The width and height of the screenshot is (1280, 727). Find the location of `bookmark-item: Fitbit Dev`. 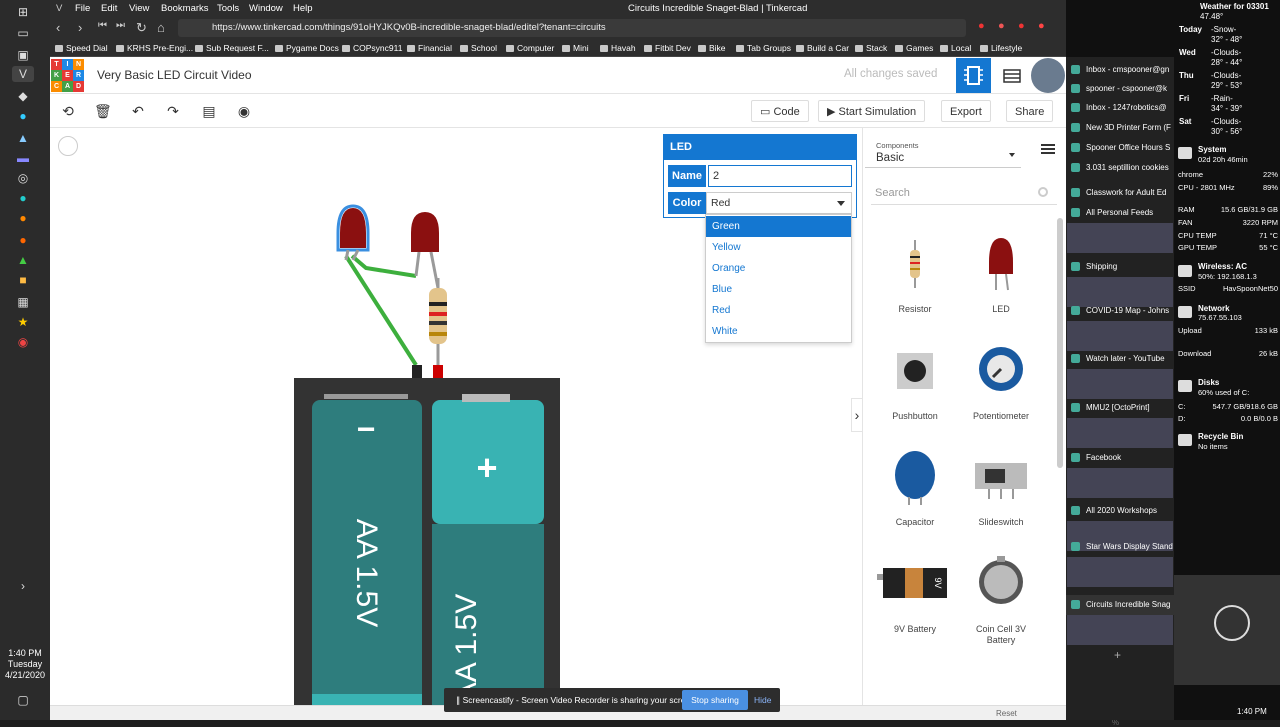

bookmark-item: Fitbit Dev is located at coordinates (667, 48).